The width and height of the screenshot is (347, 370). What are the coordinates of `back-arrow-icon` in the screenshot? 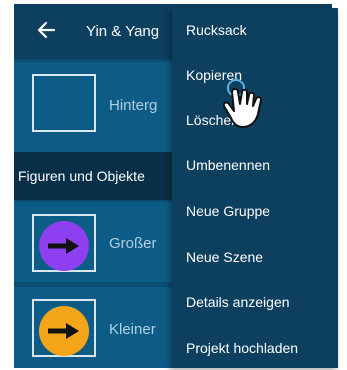 It's located at (46, 30).